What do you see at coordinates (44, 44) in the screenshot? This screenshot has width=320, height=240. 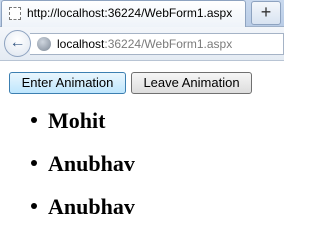 I see `globe-icon` at bounding box center [44, 44].